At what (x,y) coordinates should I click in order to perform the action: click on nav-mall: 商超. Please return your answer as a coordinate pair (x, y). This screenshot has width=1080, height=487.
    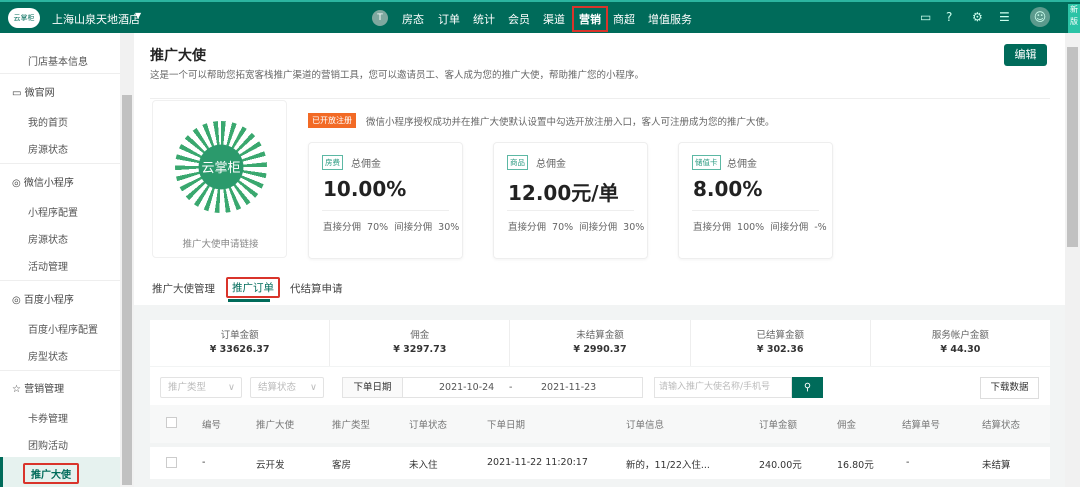
    Looking at the image, I should click on (624, 19).